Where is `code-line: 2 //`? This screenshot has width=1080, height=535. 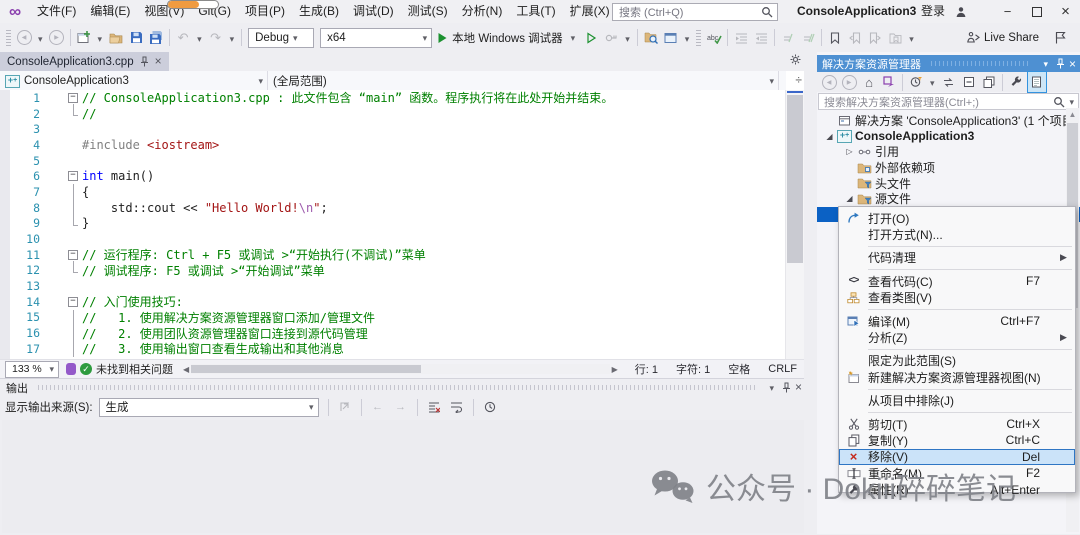
code-line: 2 // is located at coordinates (393, 112).